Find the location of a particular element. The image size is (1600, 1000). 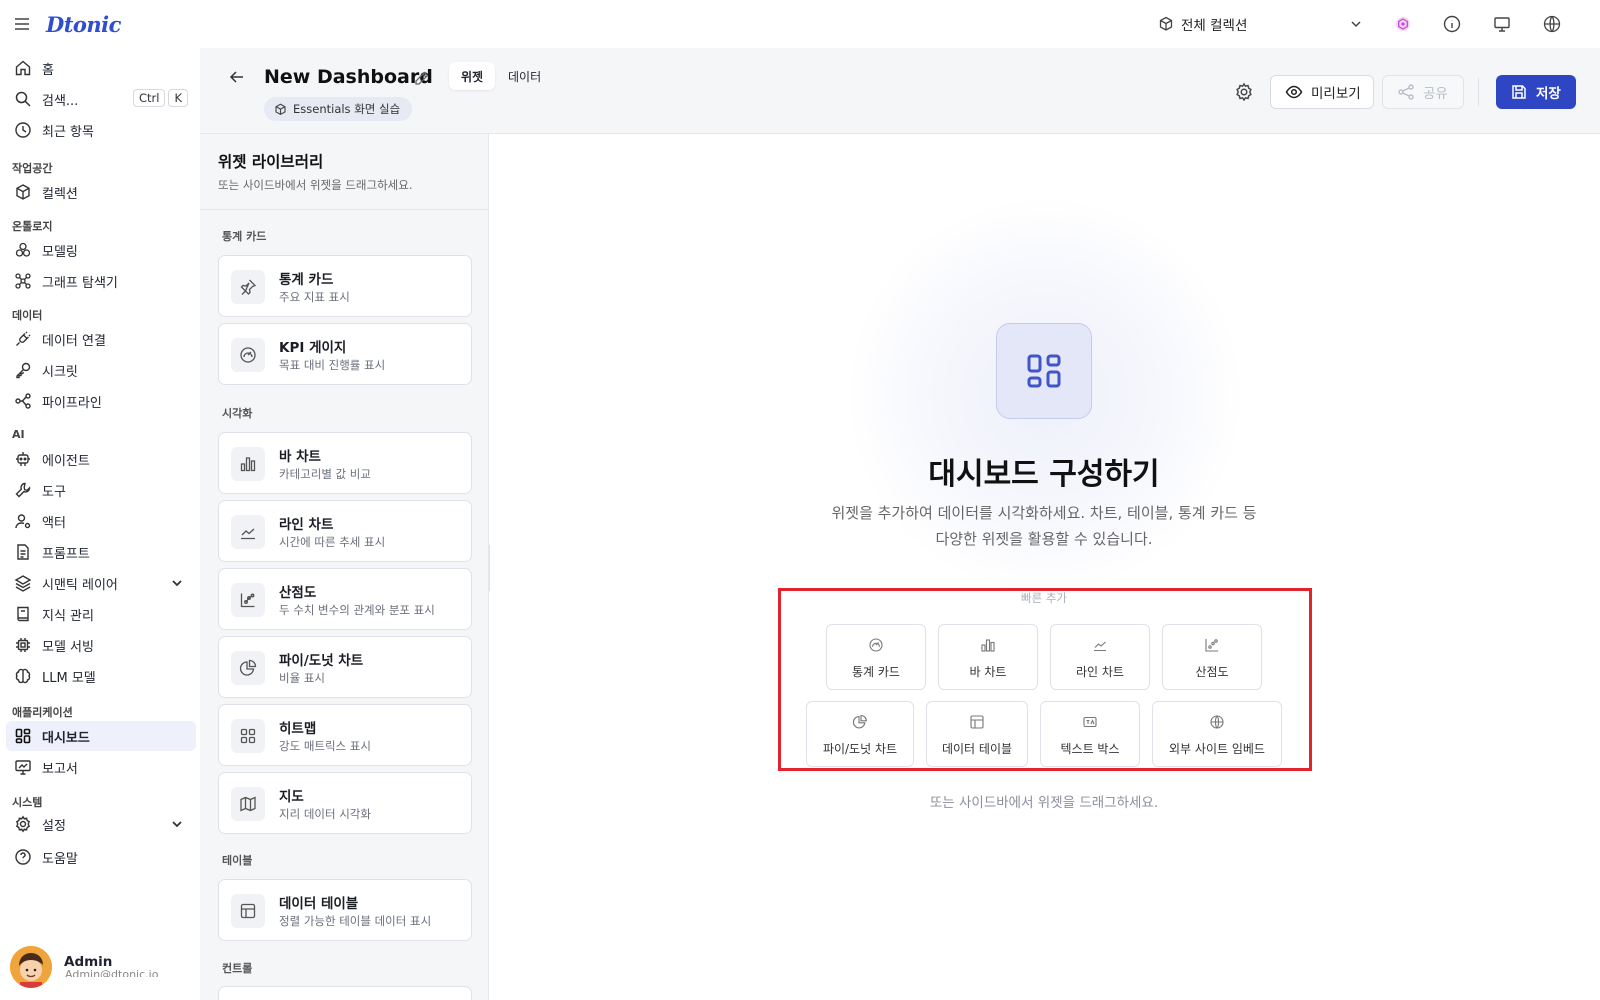

sidebar-item-tools: 도구 is located at coordinates (101, 490).